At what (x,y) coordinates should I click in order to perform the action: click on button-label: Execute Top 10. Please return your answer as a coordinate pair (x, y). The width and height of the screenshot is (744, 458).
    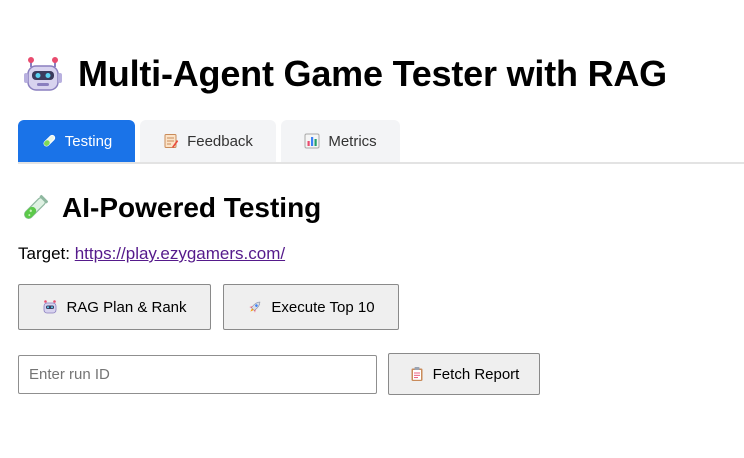
    Looking at the image, I should click on (323, 307).